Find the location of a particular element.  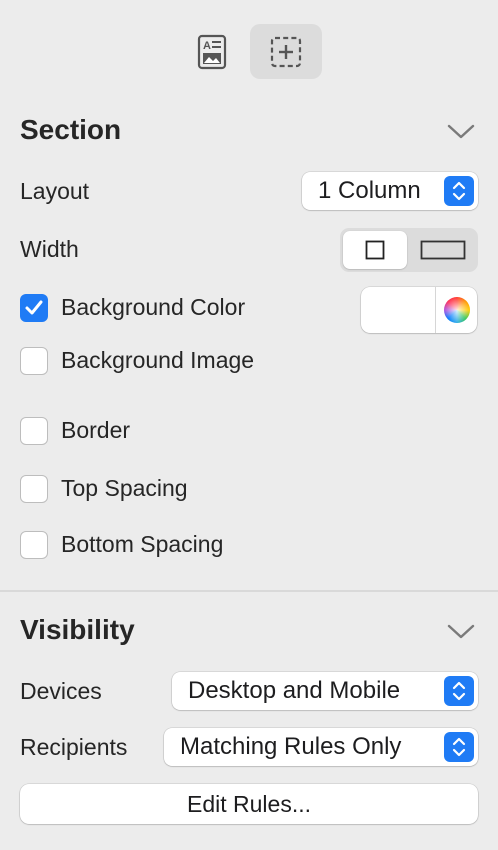

background-color-well is located at coordinates (419, 310).